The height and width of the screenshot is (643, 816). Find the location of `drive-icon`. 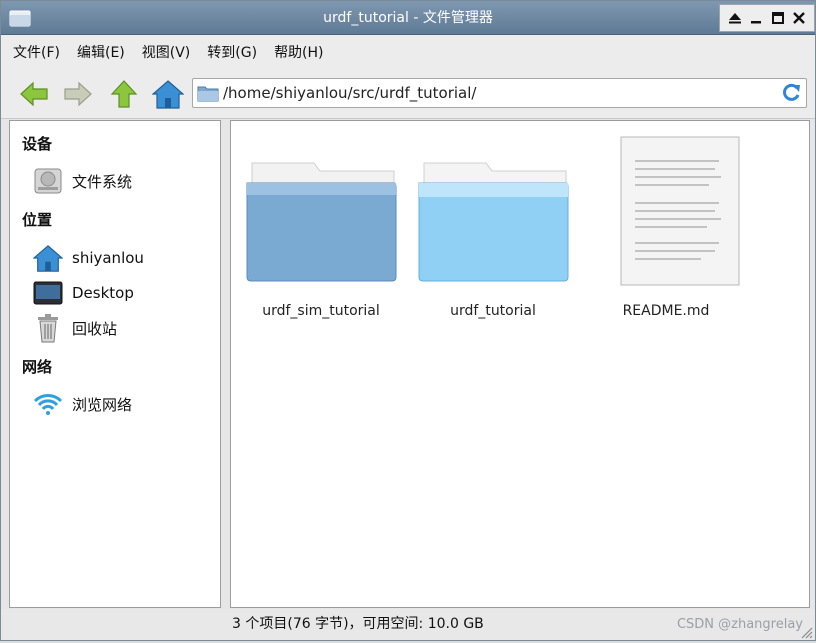

drive-icon is located at coordinates (48, 181).